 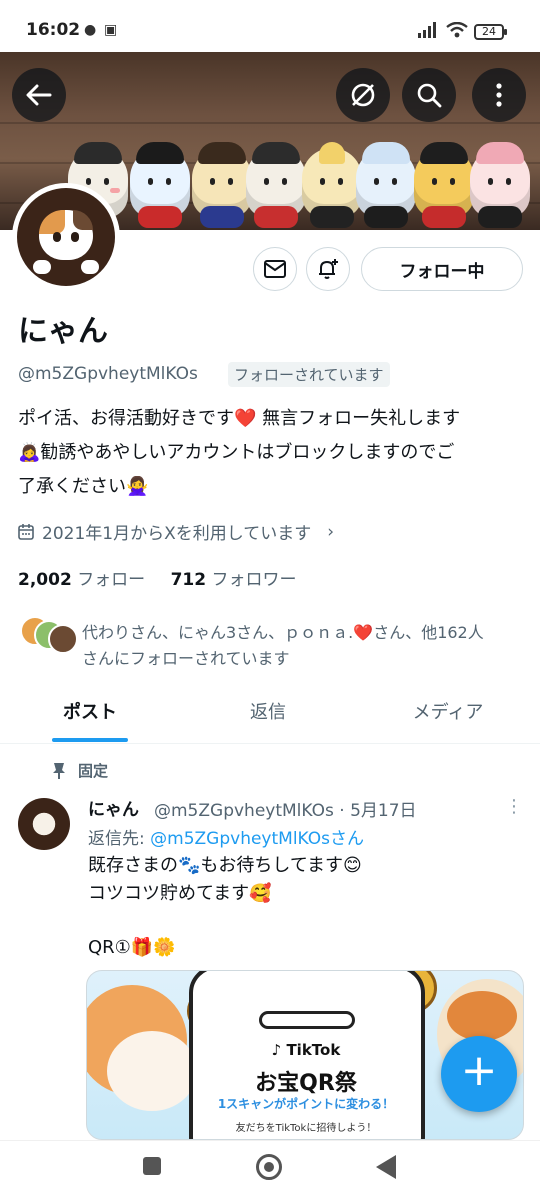 What do you see at coordinates (270, 26) in the screenshot?
I see `status-bar: 16:02 ● ▣ 24` at bounding box center [270, 26].